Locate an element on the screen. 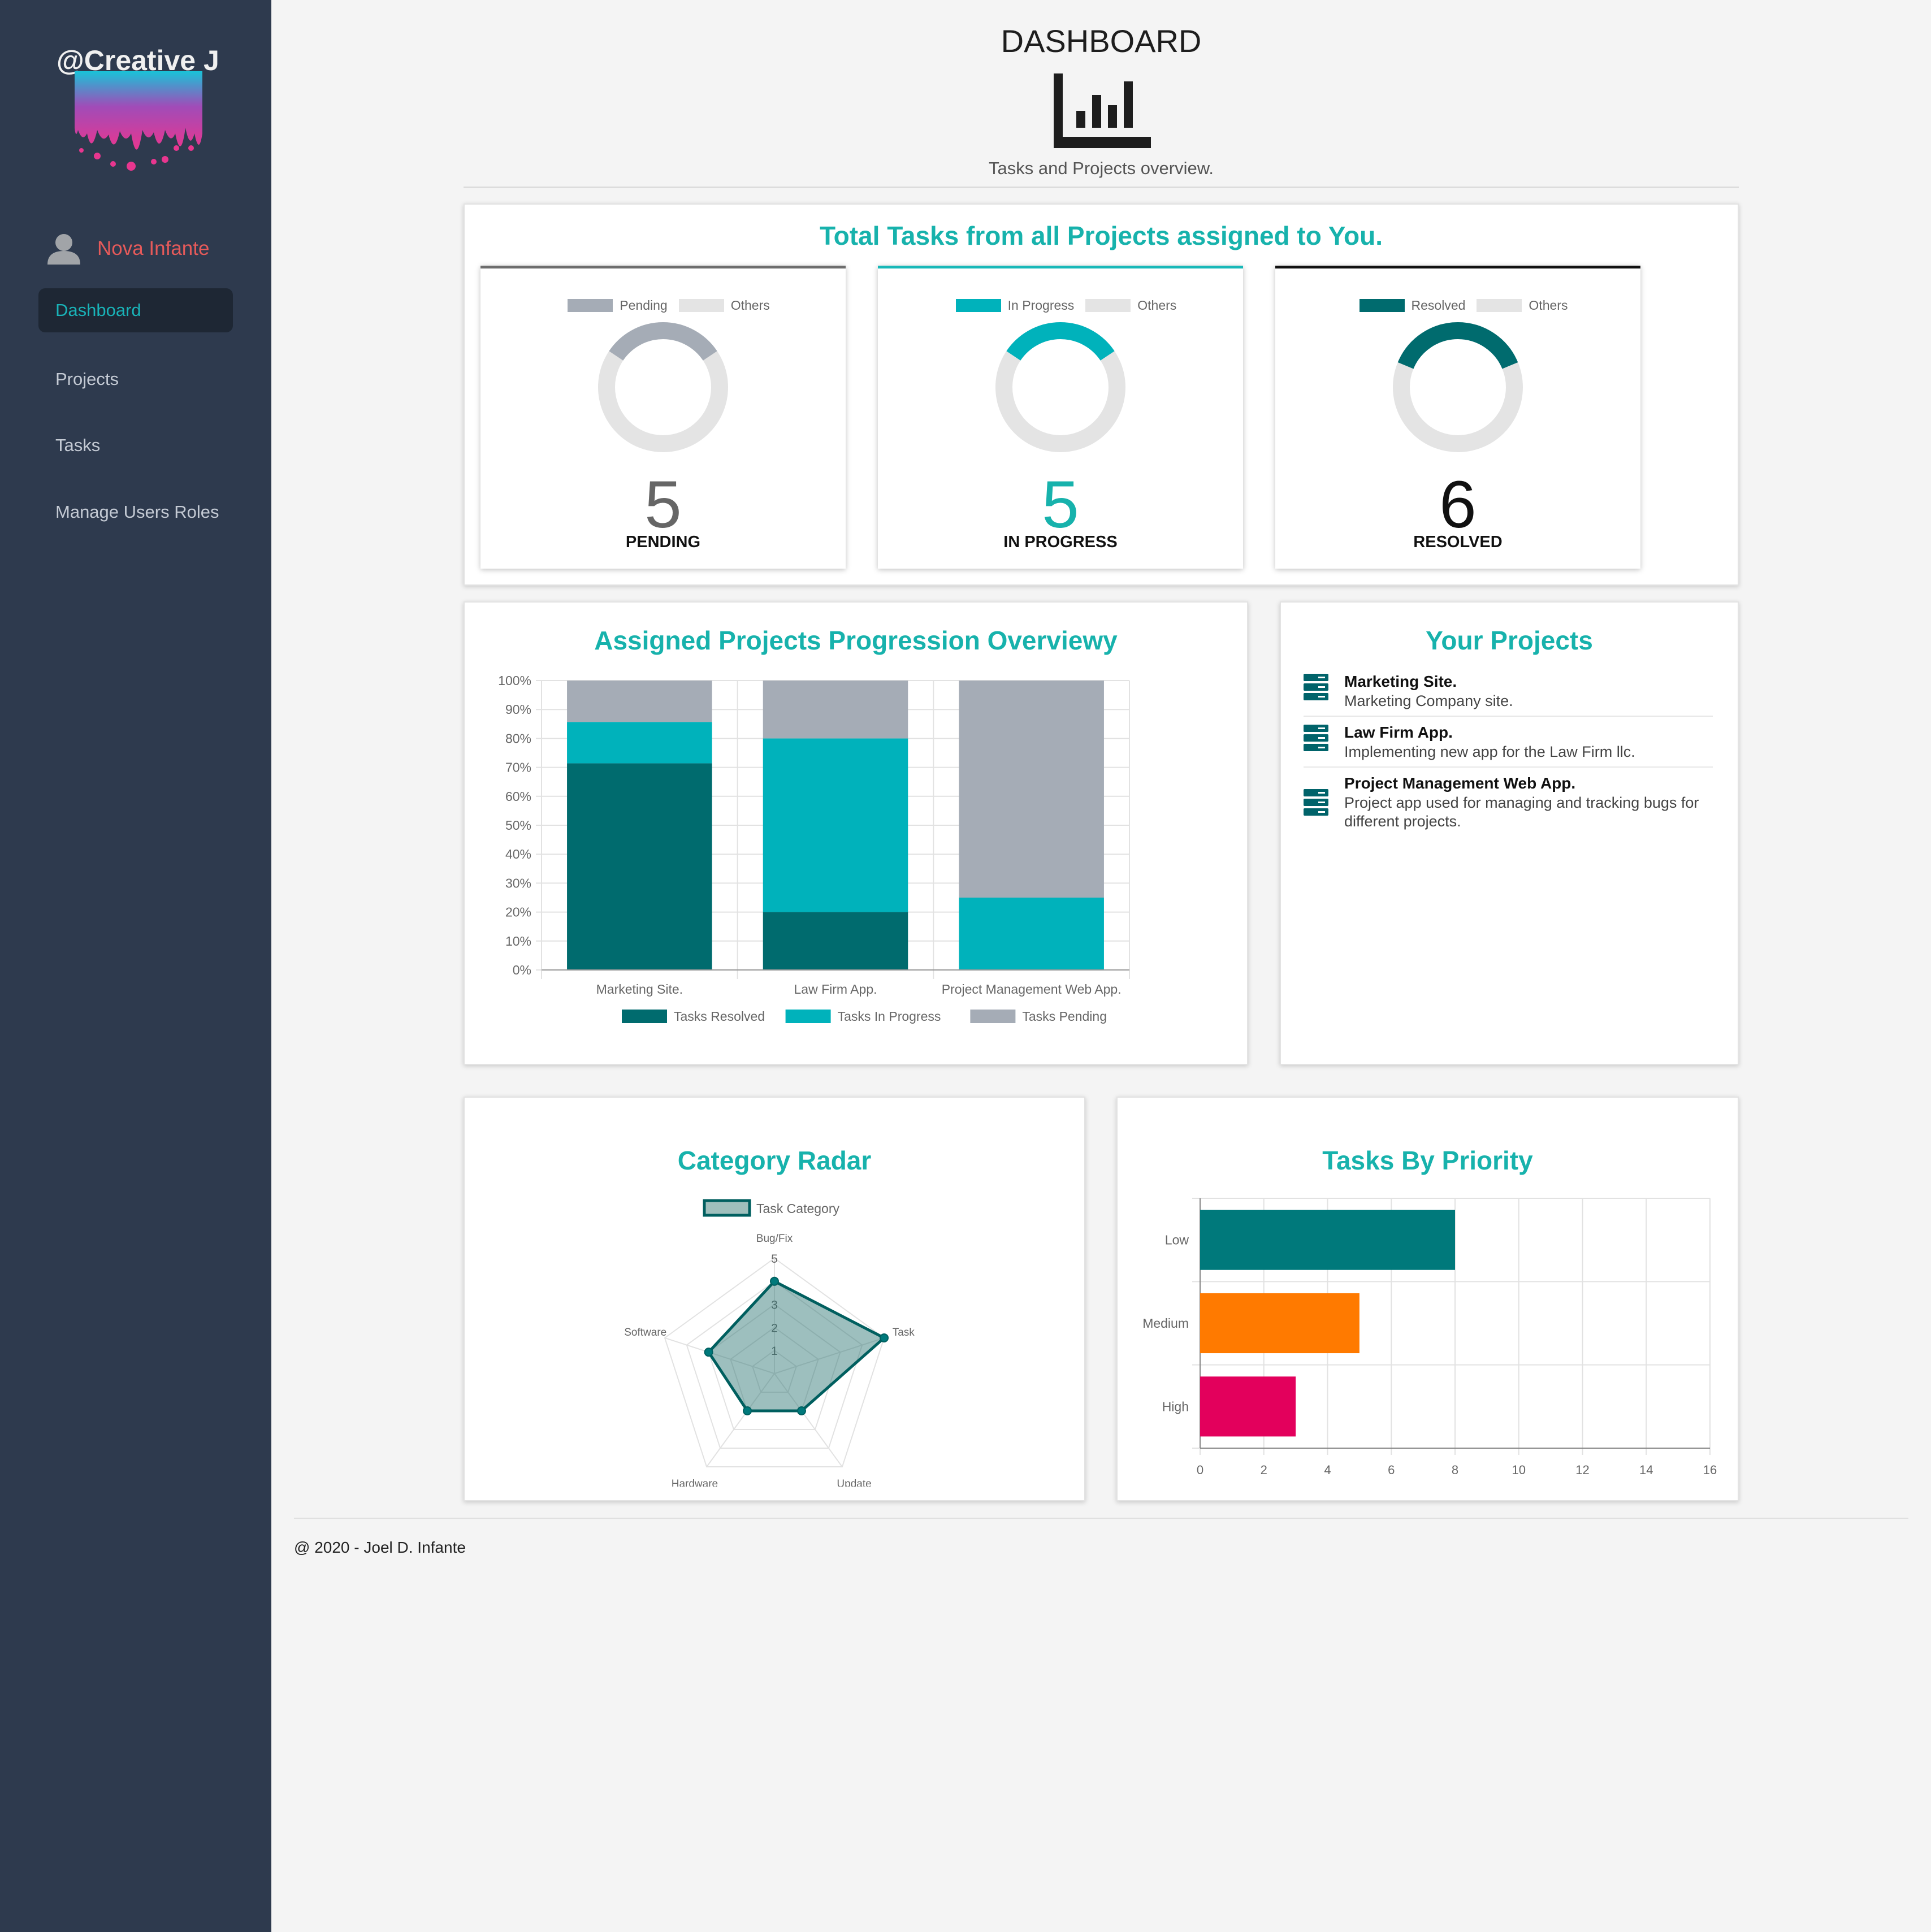 The height and width of the screenshot is (1932, 1931). user-name: Nova Infante is located at coordinates (153, 248).